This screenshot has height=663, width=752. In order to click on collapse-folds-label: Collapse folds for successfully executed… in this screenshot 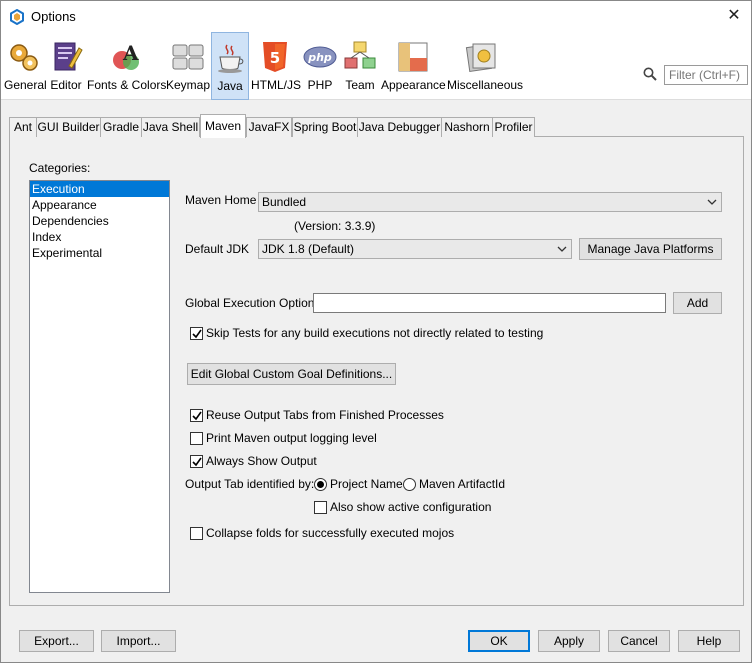, I will do `click(330, 533)`.